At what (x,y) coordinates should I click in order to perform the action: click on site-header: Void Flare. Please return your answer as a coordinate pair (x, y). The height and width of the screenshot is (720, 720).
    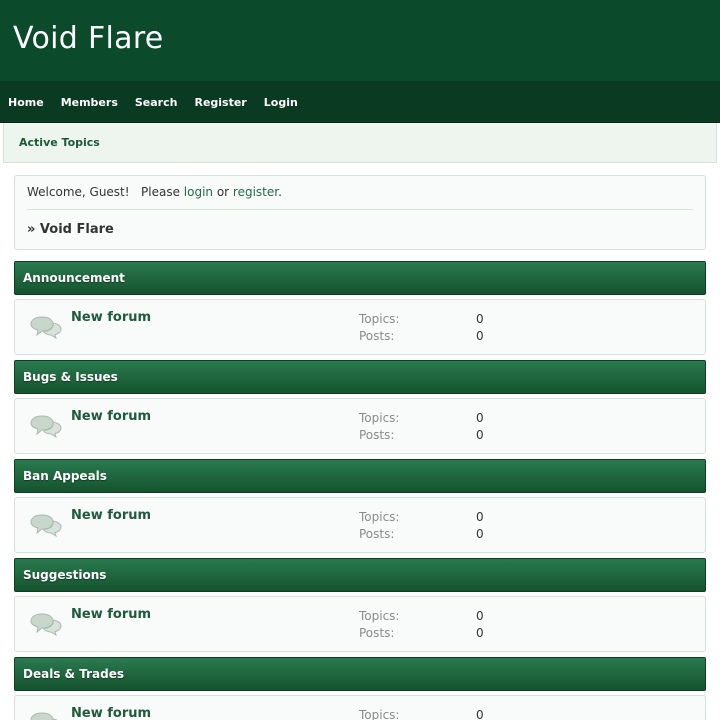
    Looking at the image, I should click on (360, 41).